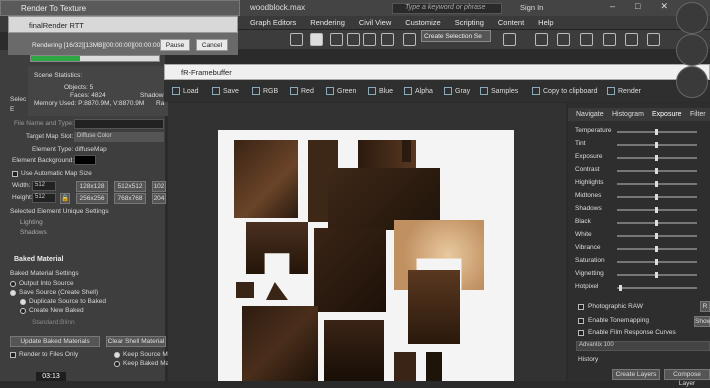 This screenshot has width=710, height=388. I want to click on auto-map-size-checkbox, so click(15, 174).